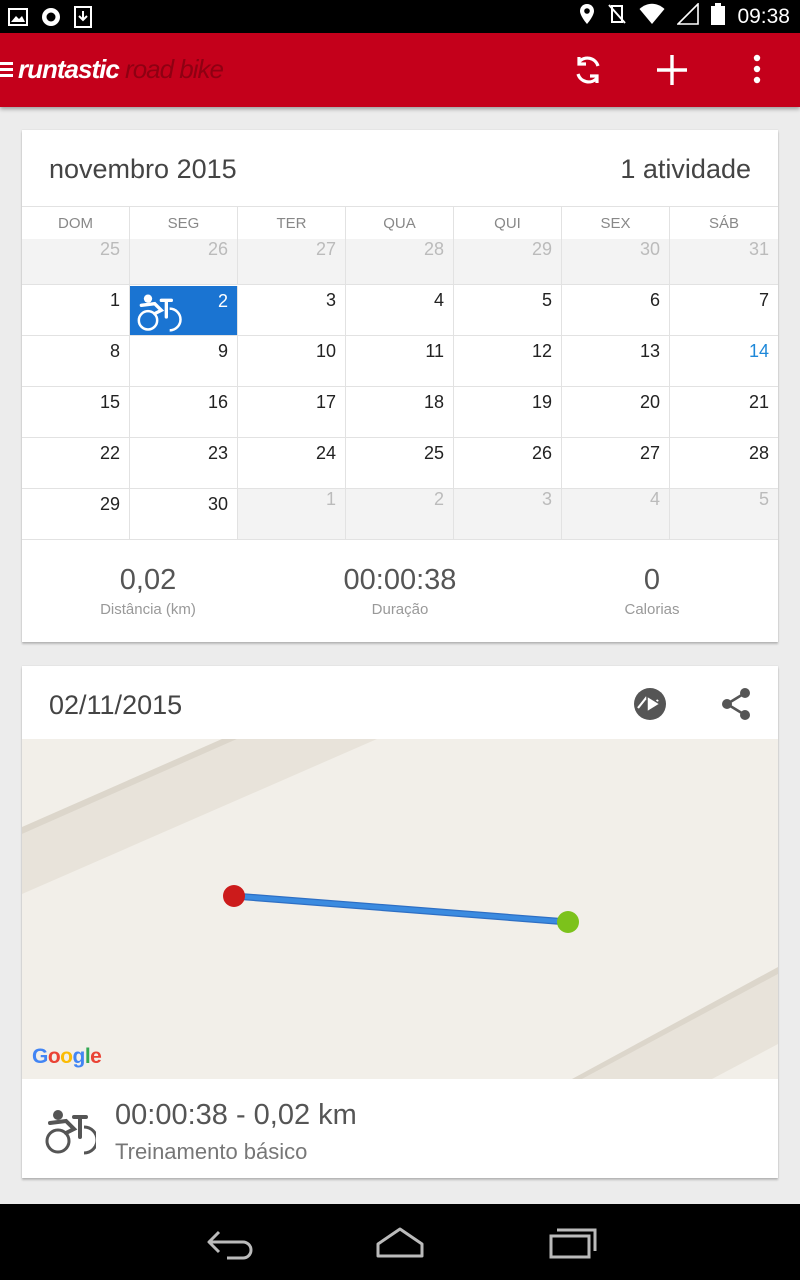 The image size is (800, 1280). I want to click on day-number: 28, so click(758, 453).